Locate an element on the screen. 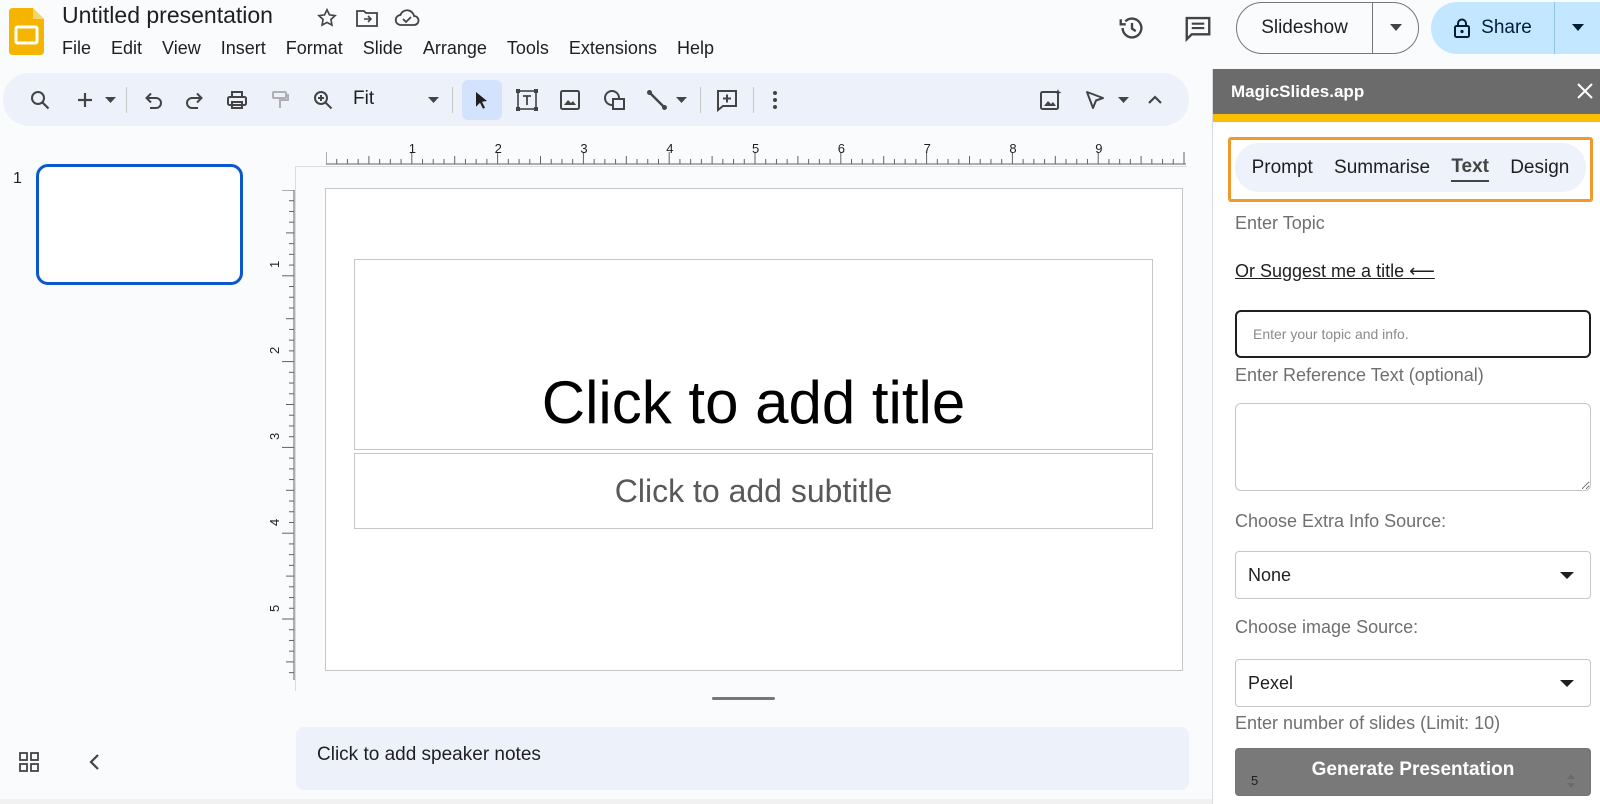  menu-slide: Slide is located at coordinates (383, 48).